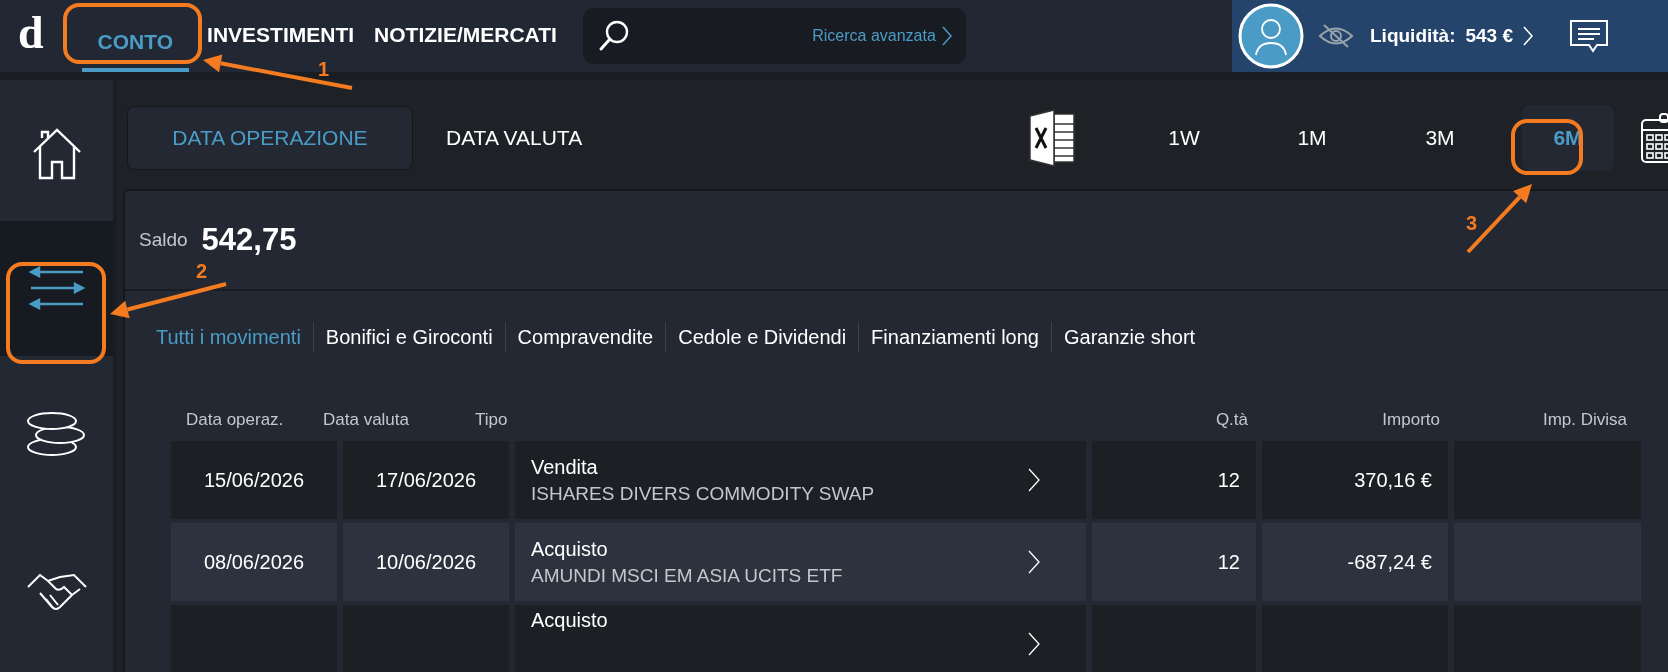 The image size is (1668, 672). Describe the element at coordinates (1130, 337) in the screenshot. I see `filter-tab: Garanzie short` at that location.